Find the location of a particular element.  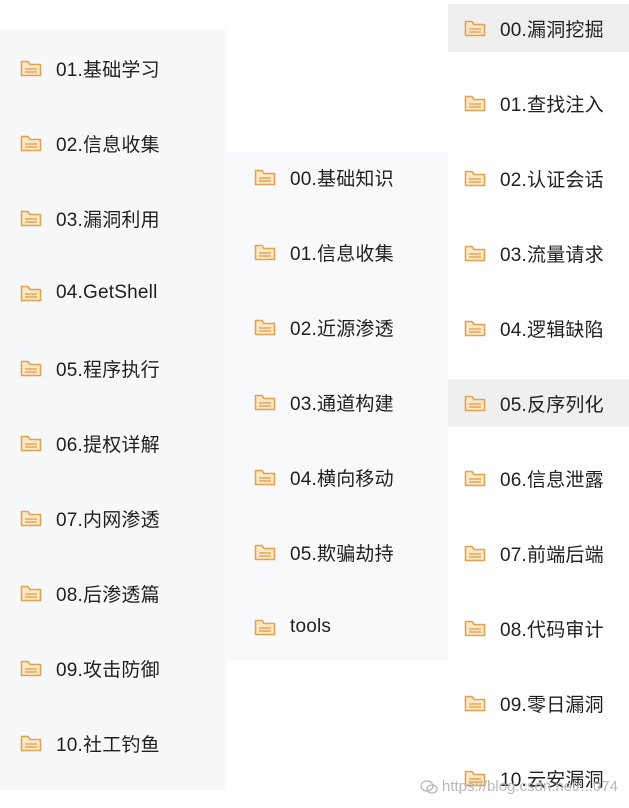

folder-item: 06.提权详解 is located at coordinates (113, 443).